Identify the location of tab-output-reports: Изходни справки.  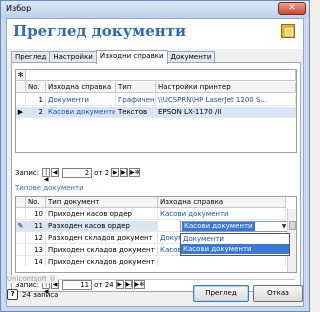
(131, 57).